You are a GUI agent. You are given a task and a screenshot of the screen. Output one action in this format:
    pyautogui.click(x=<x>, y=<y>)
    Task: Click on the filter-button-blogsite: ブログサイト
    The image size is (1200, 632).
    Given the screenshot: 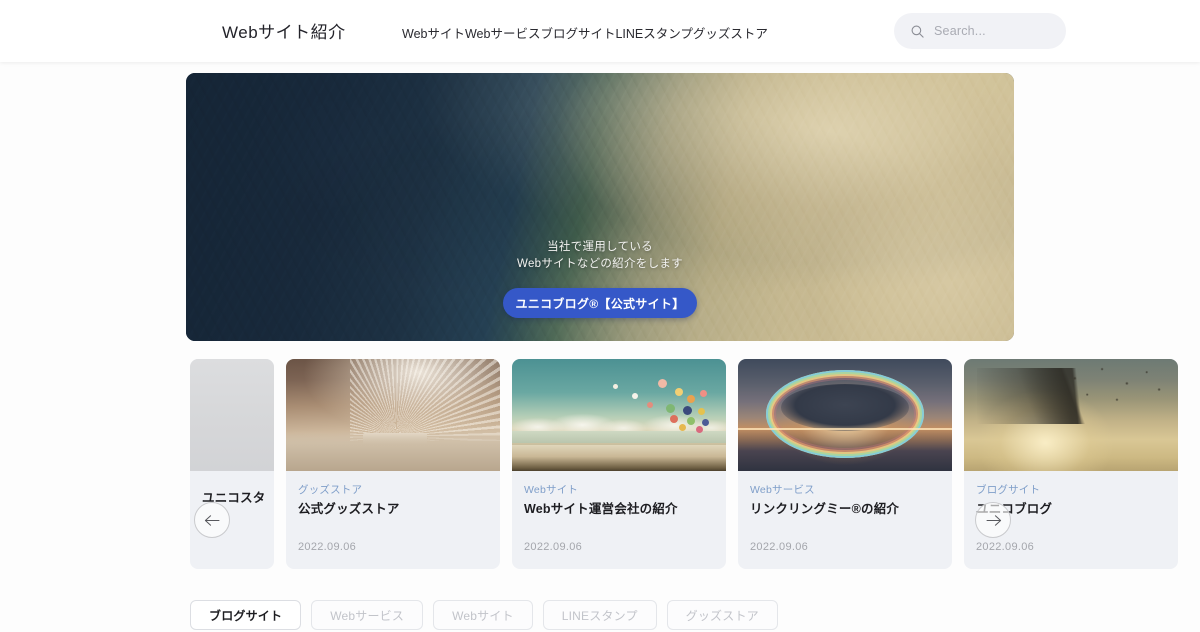 What is the action you would take?
    pyautogui.click(x=246, y=615)
    